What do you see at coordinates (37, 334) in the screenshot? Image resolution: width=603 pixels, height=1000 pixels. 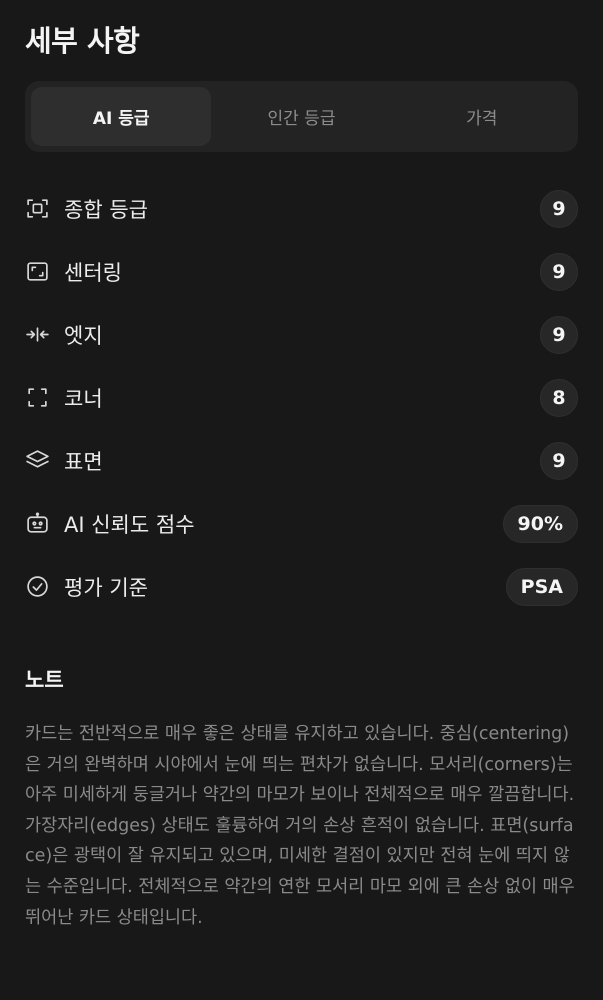 I see `edges-arrows-icon` at bounding box center [37, 334].